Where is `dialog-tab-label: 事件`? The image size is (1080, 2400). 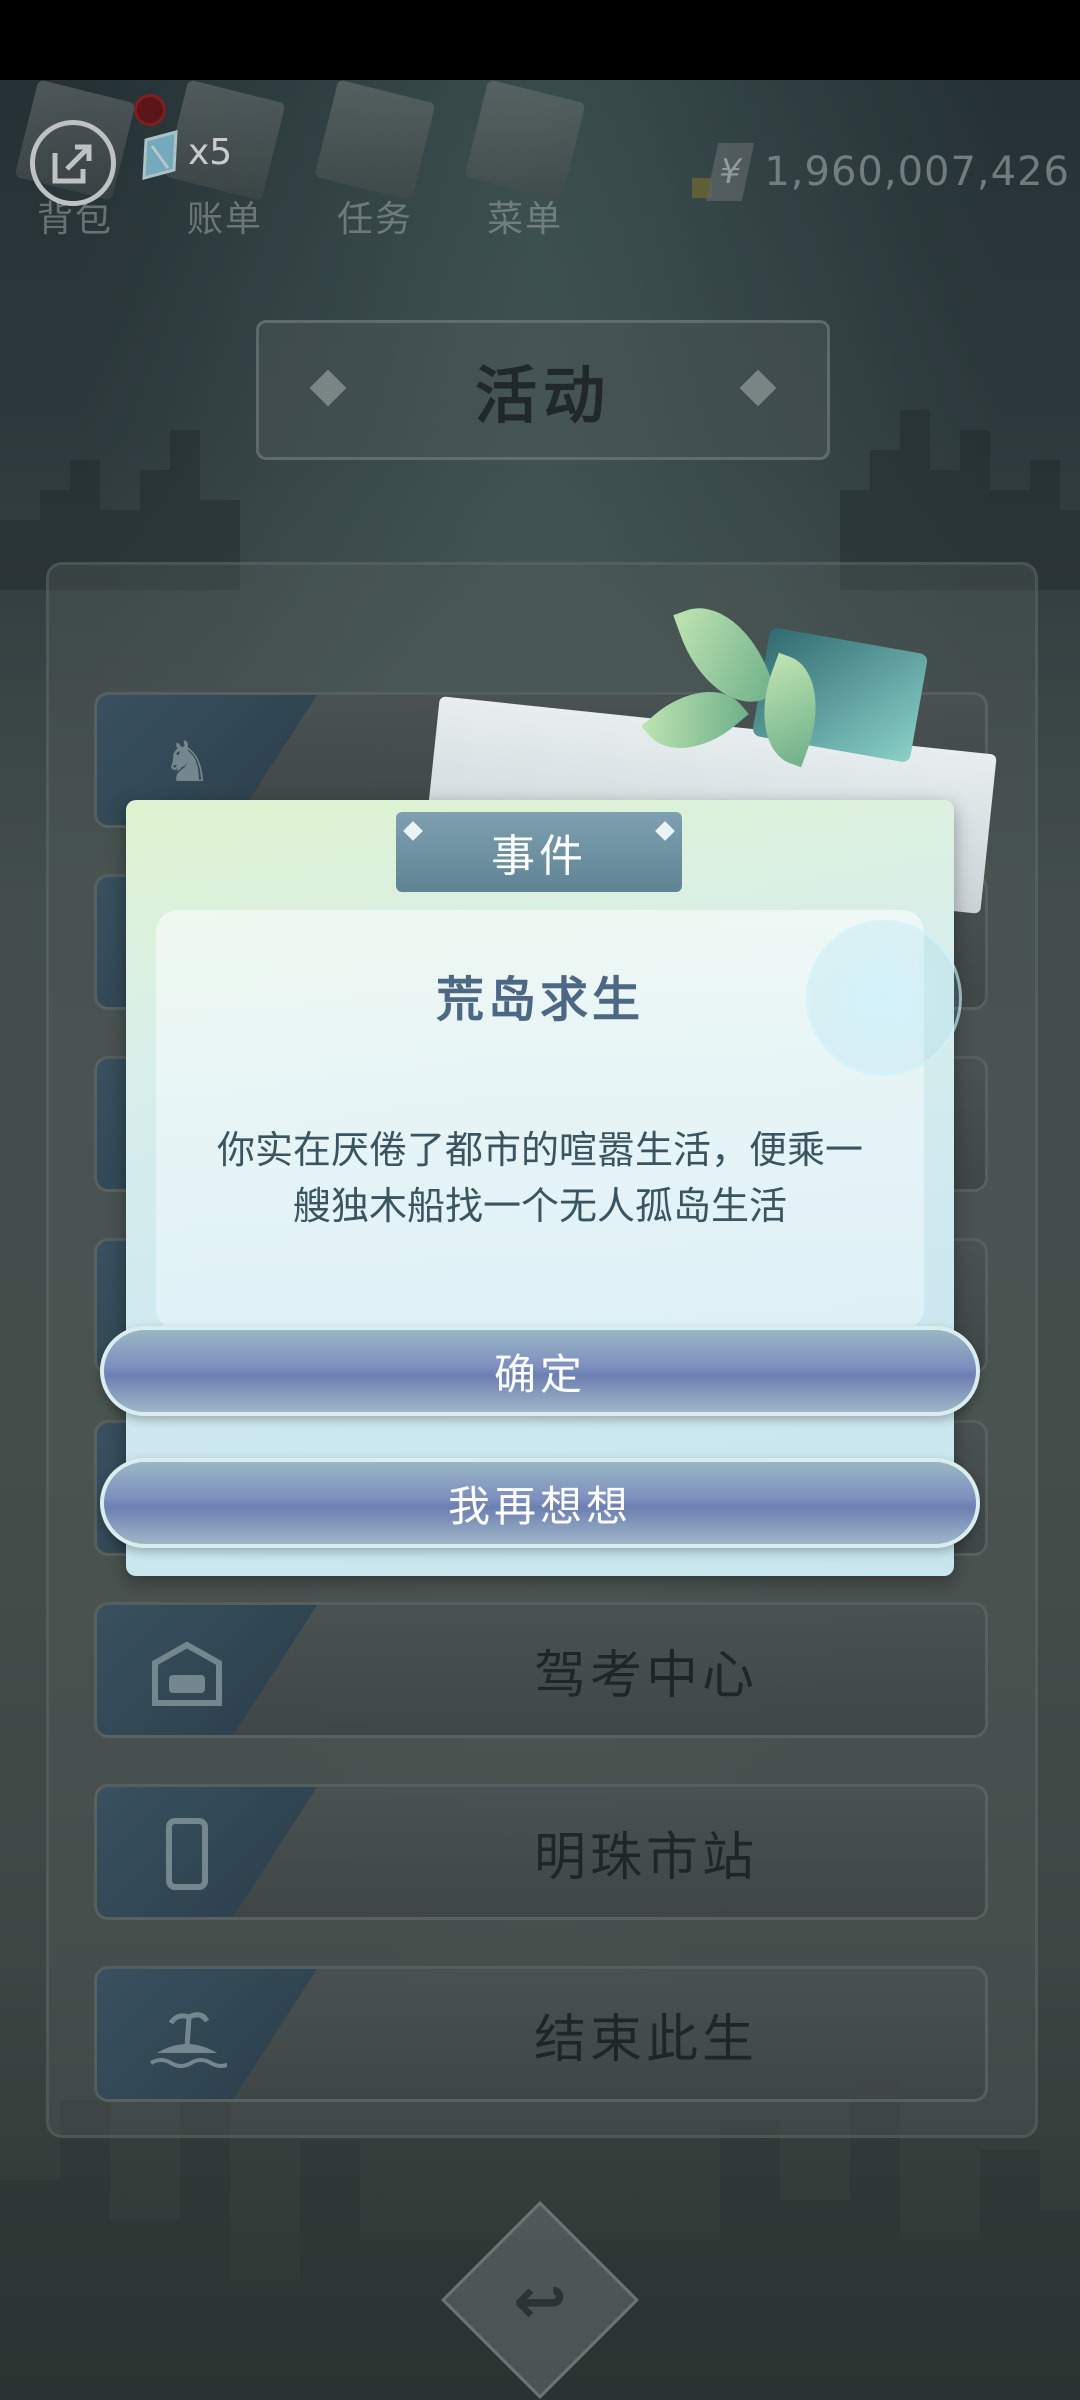 dialog-tab-label: 事件 is located at coordinates (539, 856).